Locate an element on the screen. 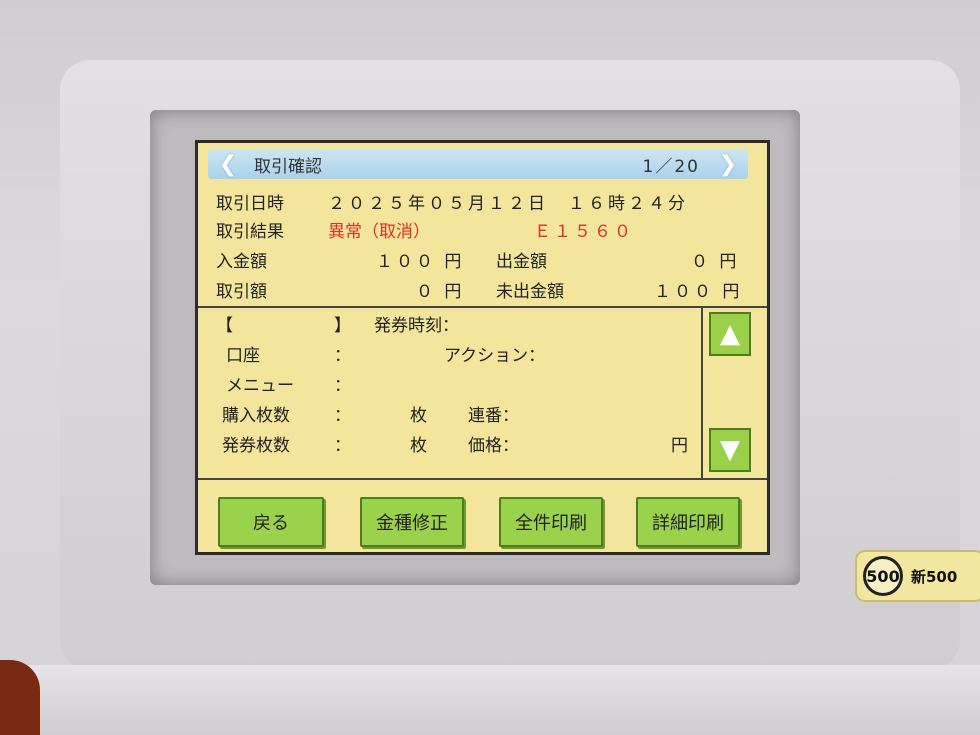 This screenshot has height=735, width=980. datetime-value: ２０２５年０５月１２日 １６時２４分 is located at coordinates (508, 204).